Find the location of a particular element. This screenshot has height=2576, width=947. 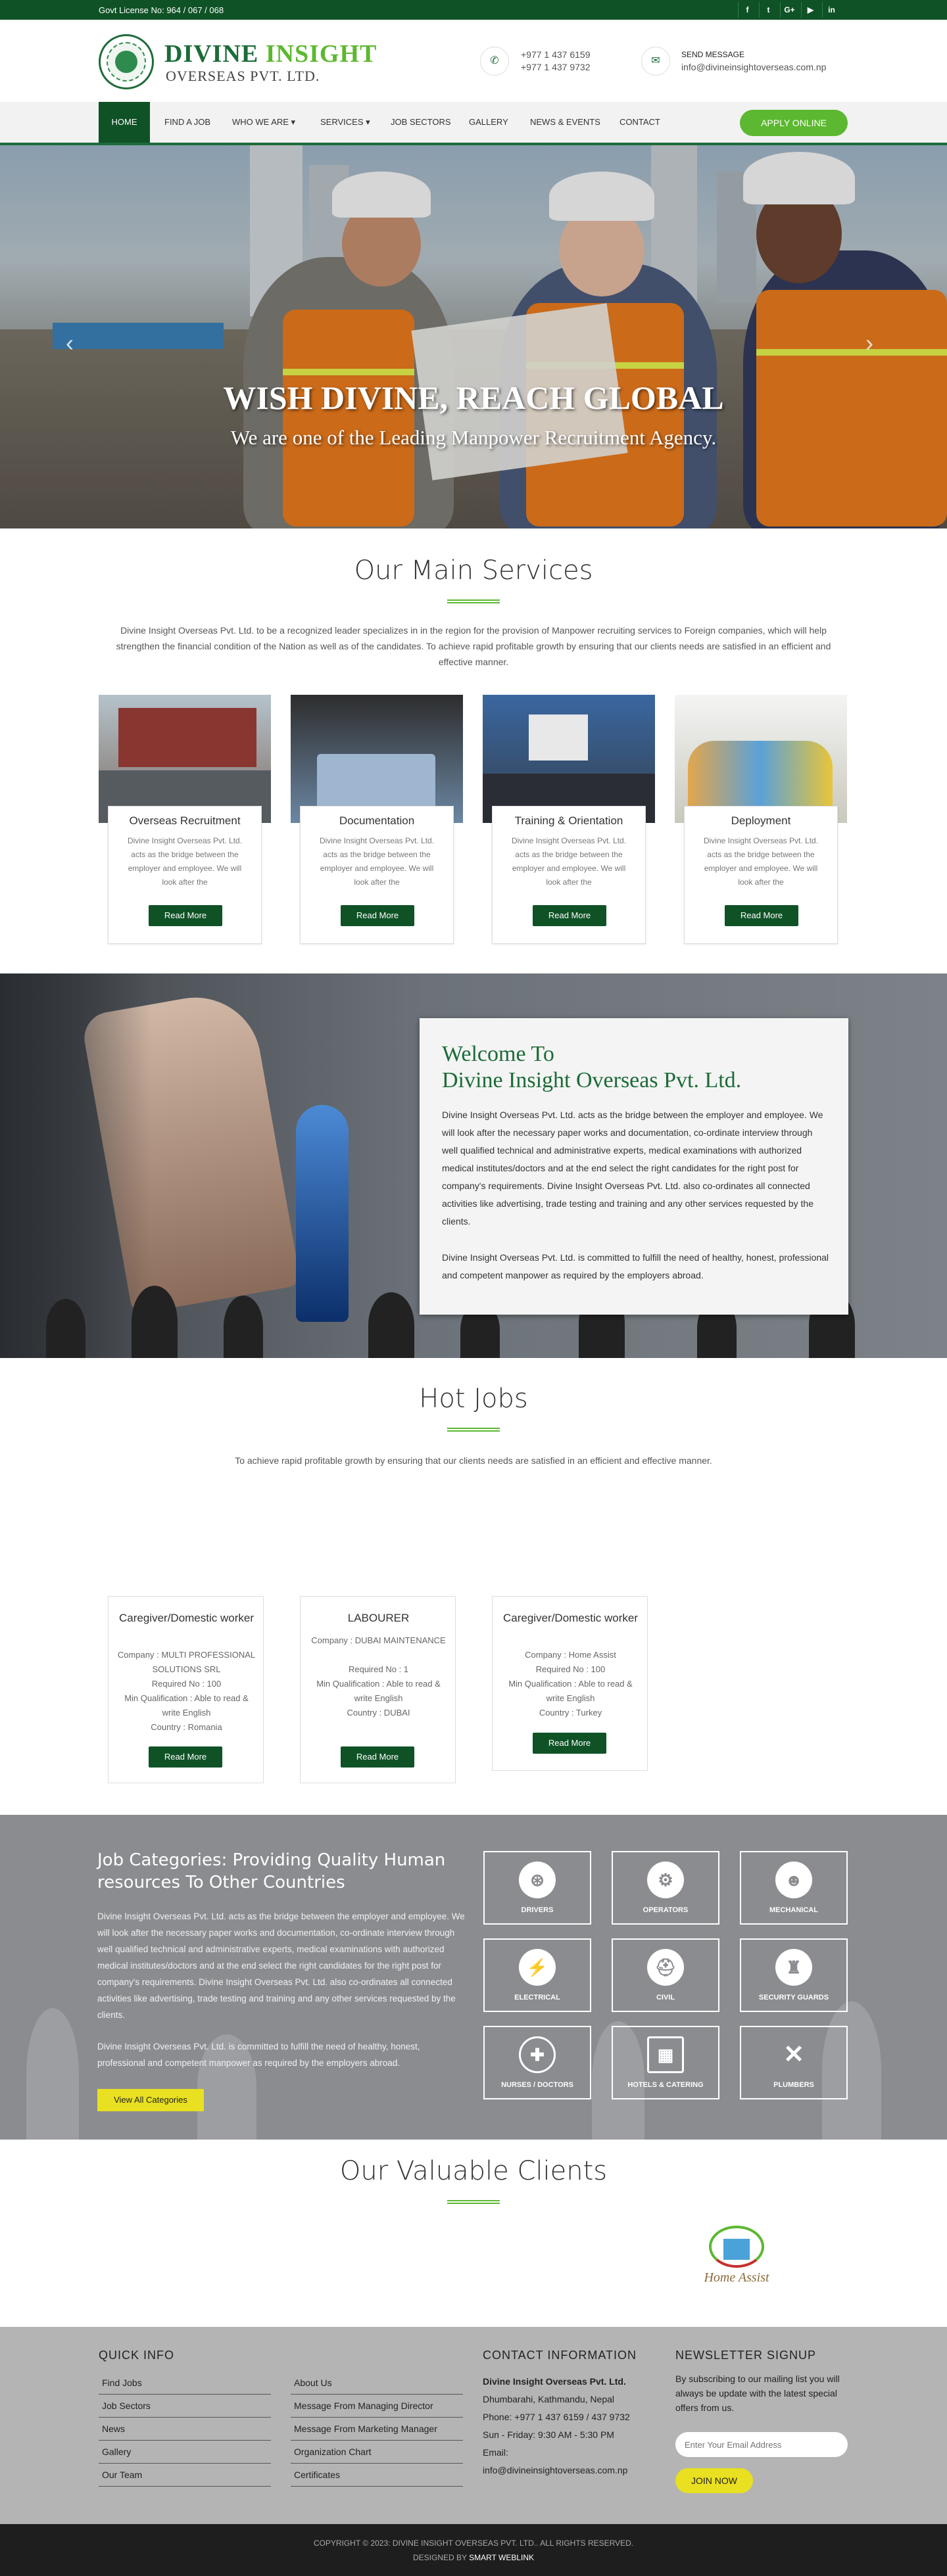

category-electrical: ⚡ ELECTRICAL is located at coordinates (537, 1975).